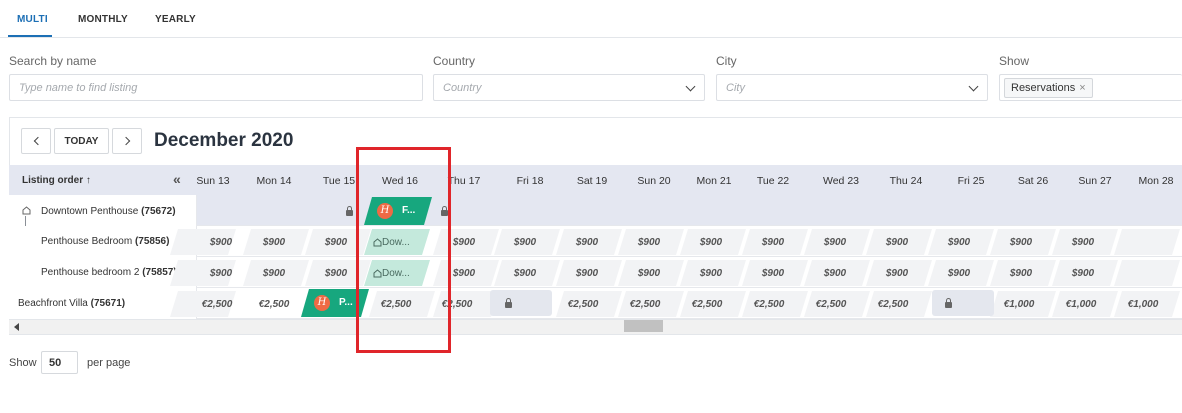  Describe the element at coordinates (714, 181) in the screenshot. I see `day-header: Mon 21` at that location.